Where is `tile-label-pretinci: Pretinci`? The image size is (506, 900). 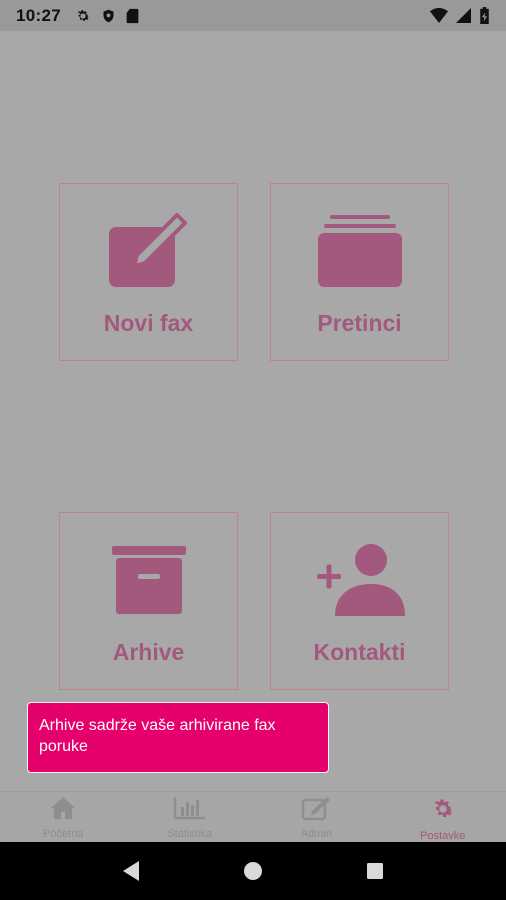
tile-label-pretinci: Pretinci is located at coordinates (359, 323).